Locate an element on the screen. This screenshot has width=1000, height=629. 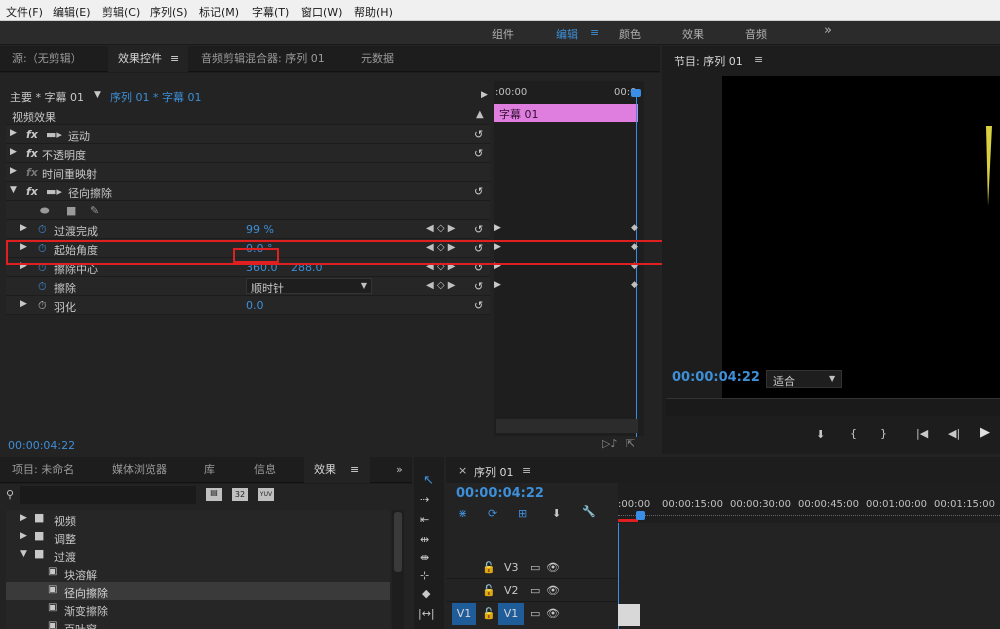
mark-out-icon: } is located at coordinates (883, 433).